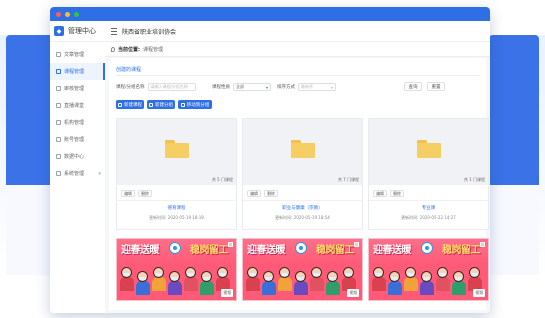 Image resolution: width=545 pixels, height=318 pixels. Describe the element at coordinates (222, 179) in the screenshot. I see `course-count: 共 5 门课程` at that location.